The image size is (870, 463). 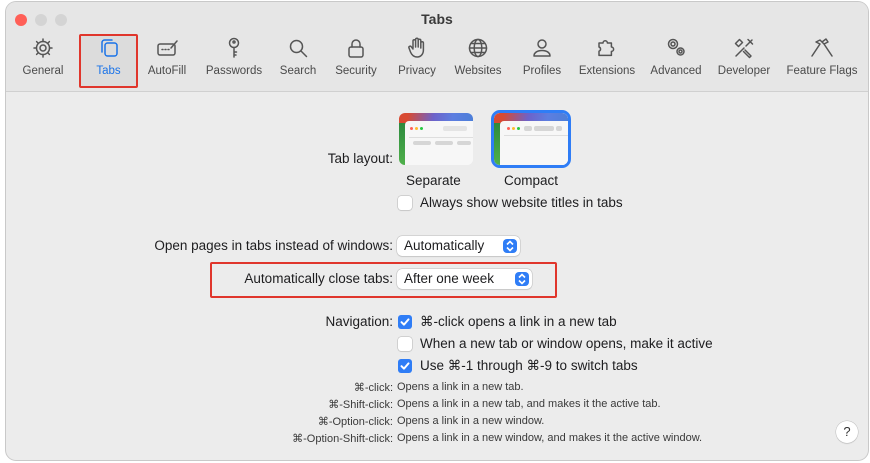 What do you see at coordinates (234, 47) in the screenshot?
I see `key-icon` at bounding box center [234, 47].